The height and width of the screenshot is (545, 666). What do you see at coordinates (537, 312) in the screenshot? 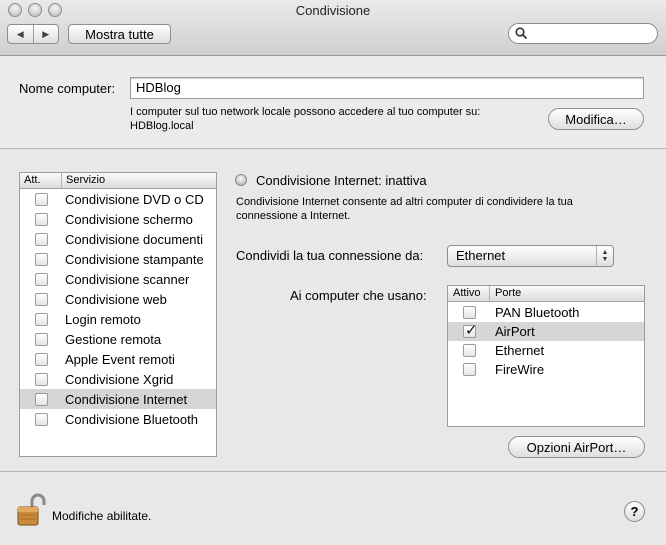
I see `port-name: PAN Bluetooth` at bounding box center [537, 312].